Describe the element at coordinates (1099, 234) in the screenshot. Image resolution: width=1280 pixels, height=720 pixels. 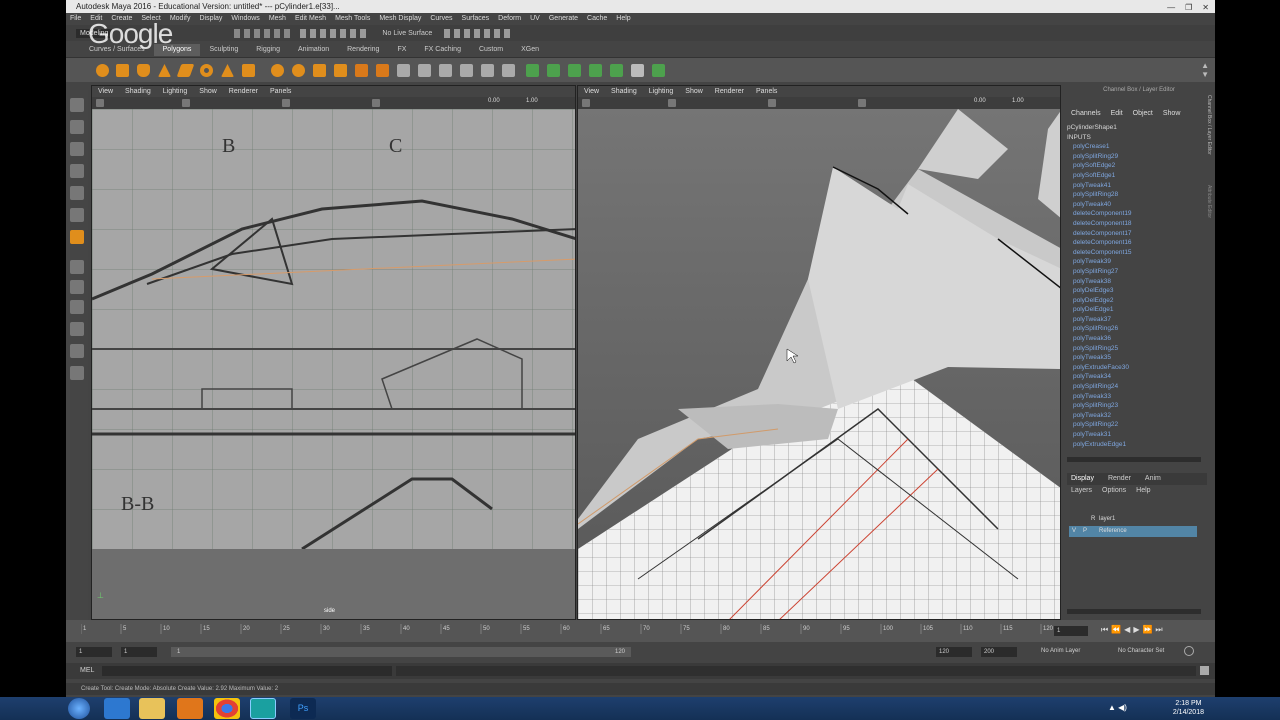
I see `input-node: deleteComponent17` at that location.